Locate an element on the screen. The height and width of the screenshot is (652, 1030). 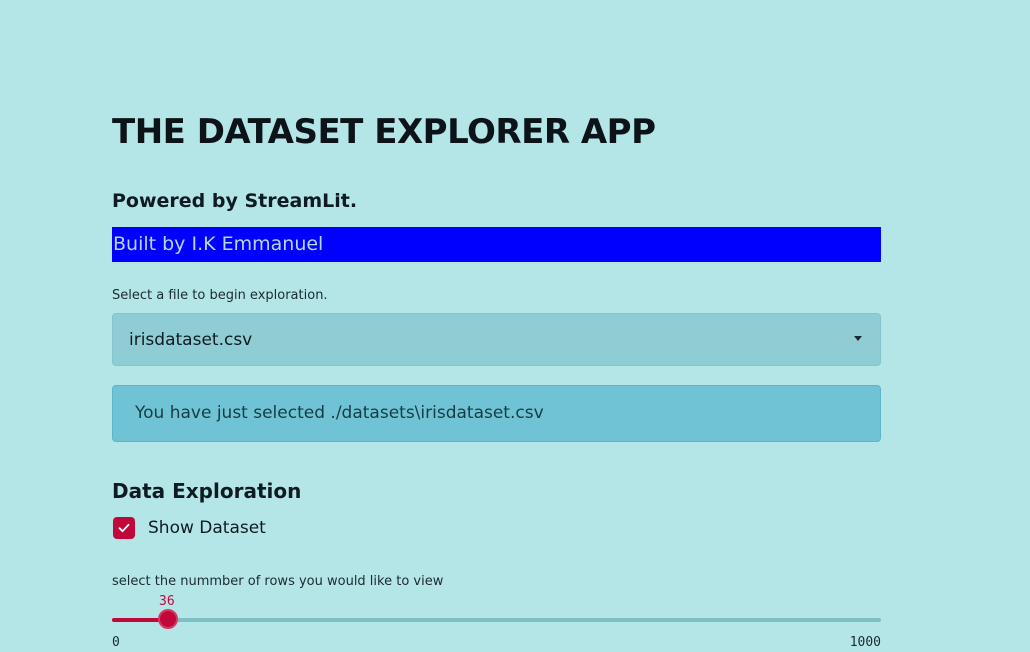
rows-slider-value: 36 is located at coordinates (167, 601).